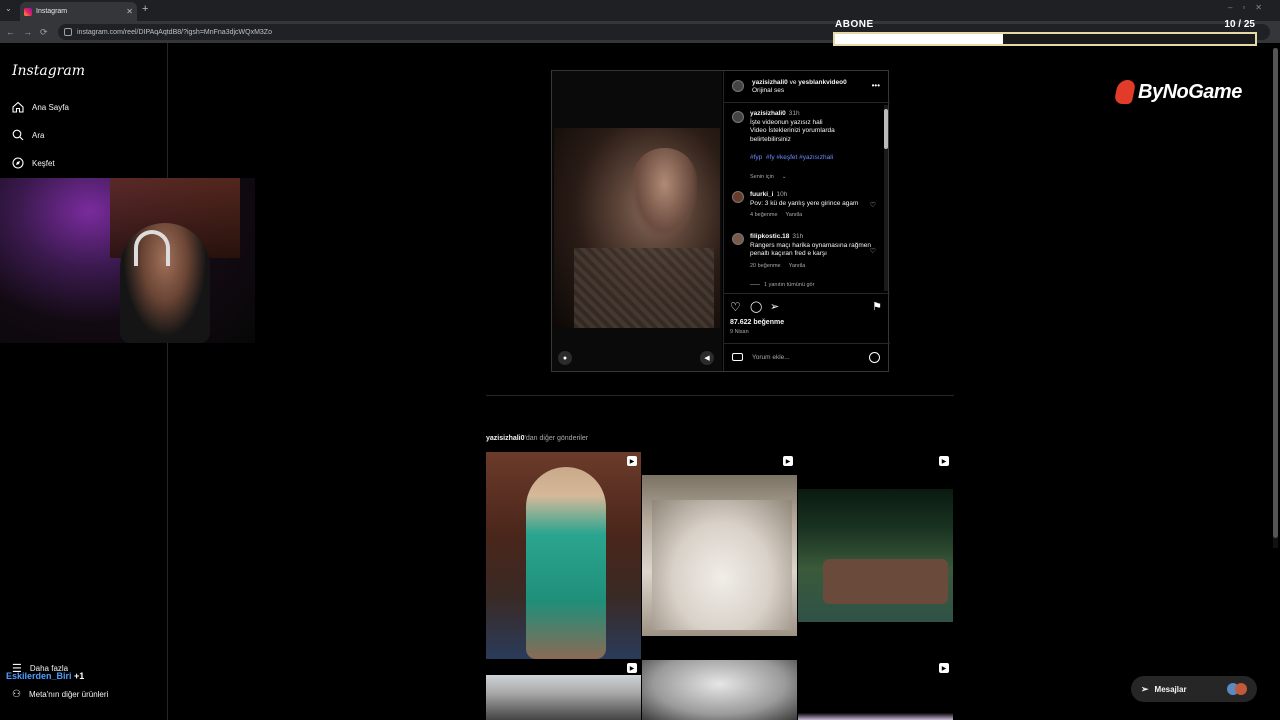 The height and width of the screenshot is (720, 1280). I want to click on comment-likes: 20 beğenme, so click(765, 266).